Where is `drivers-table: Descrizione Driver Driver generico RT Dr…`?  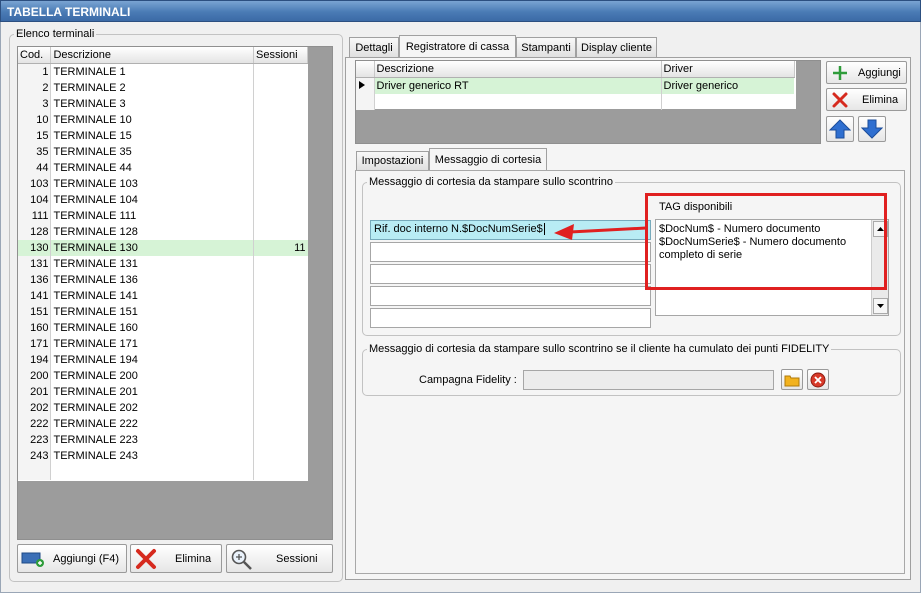 drivers-table: Descrizione Driver Driver generico RT Dr… is located at coordinates (575, 85).